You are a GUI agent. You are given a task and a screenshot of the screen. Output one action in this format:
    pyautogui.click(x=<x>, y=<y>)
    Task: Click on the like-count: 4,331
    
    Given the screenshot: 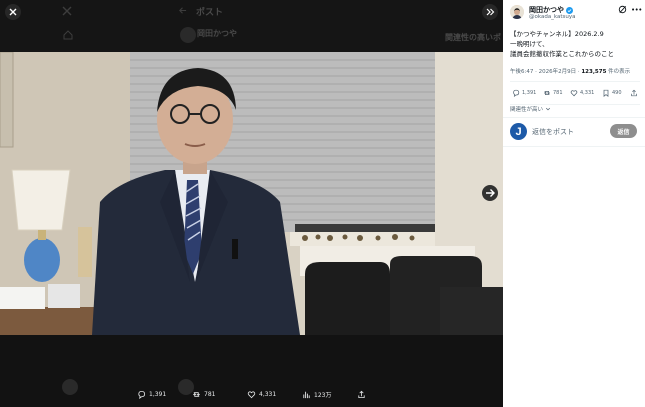 What is the action you would take?
    pyautogui.click(x=587, y=93)
    